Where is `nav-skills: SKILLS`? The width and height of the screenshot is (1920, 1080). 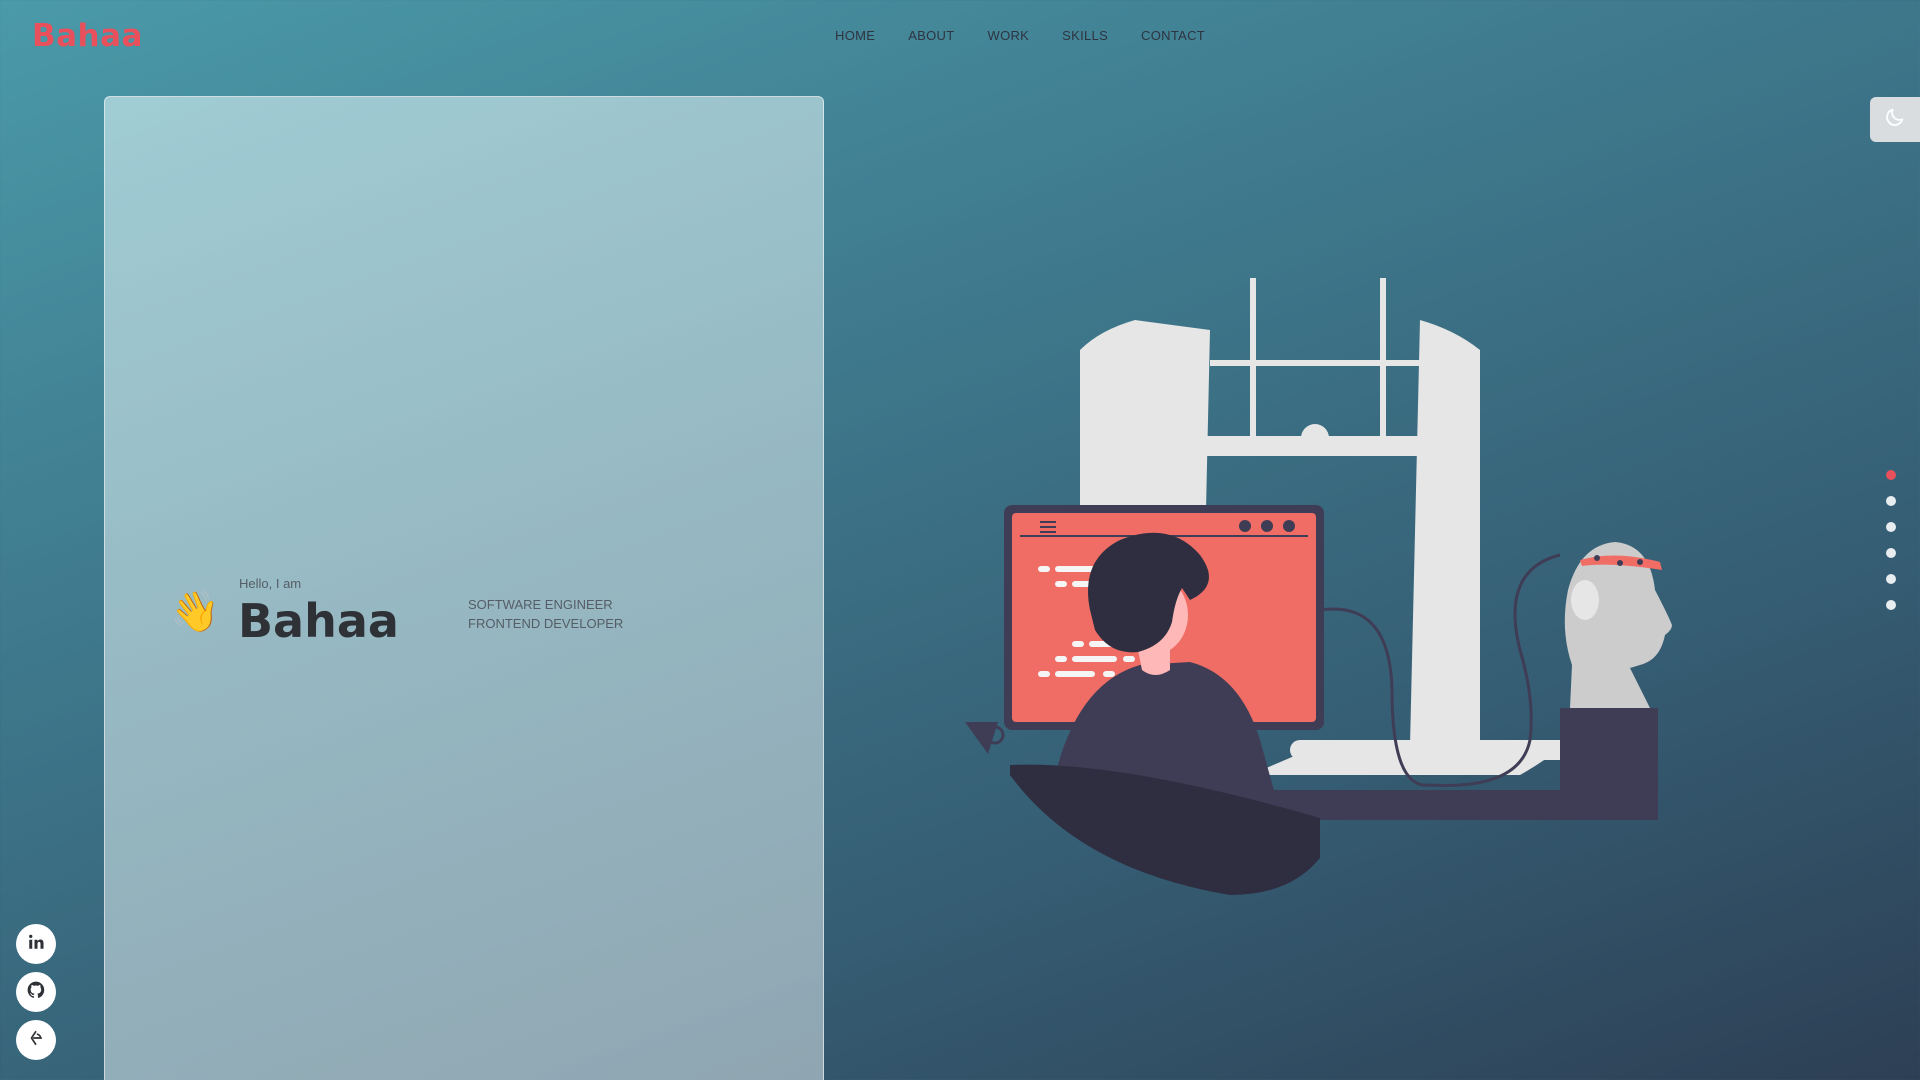 nav-skills: SKILLS is located at coordinates (1085, 35).